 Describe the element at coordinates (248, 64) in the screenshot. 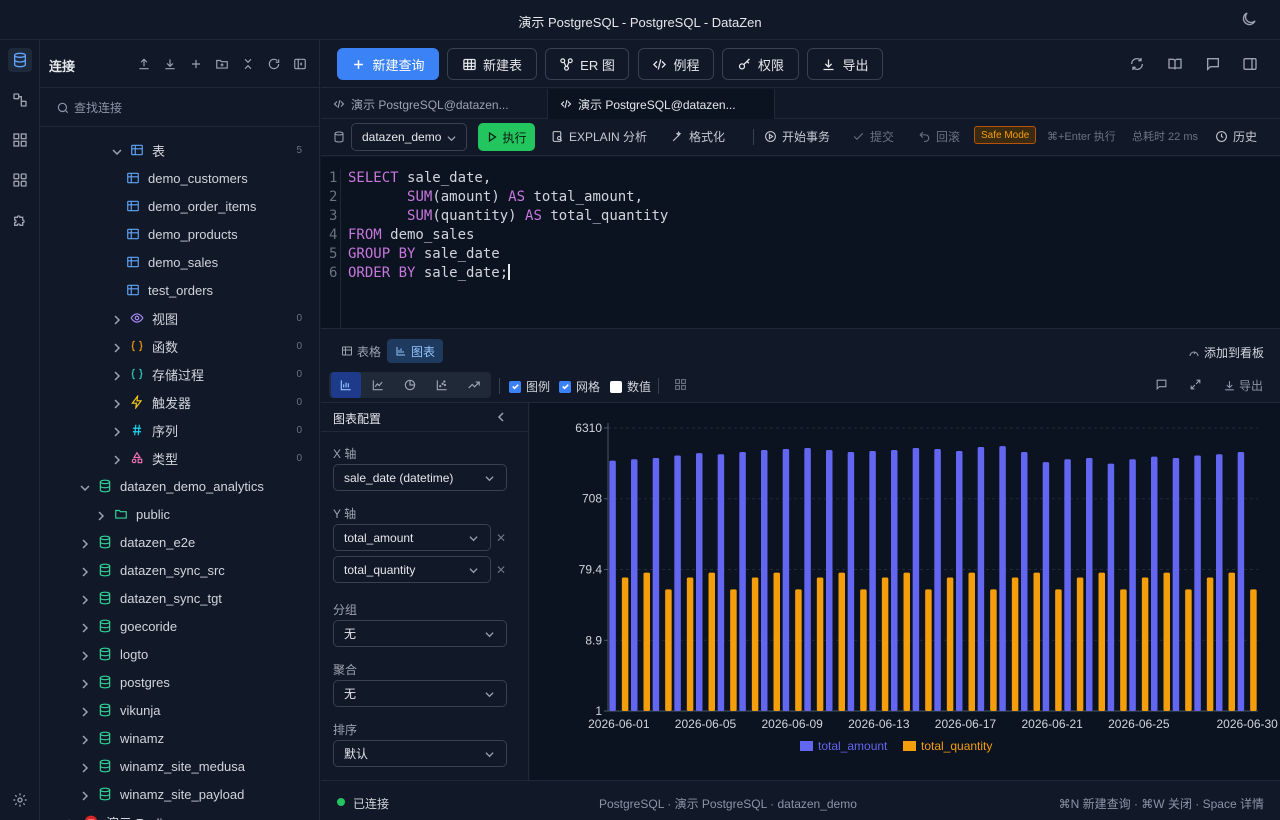

I see `collapse-all-icon` at that location.